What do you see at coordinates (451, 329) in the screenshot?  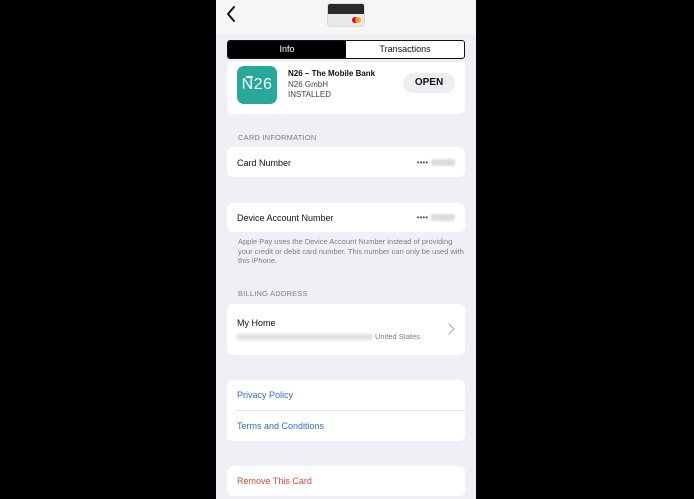 I see `chevron-right-icon` at bounding box center [451, 329].